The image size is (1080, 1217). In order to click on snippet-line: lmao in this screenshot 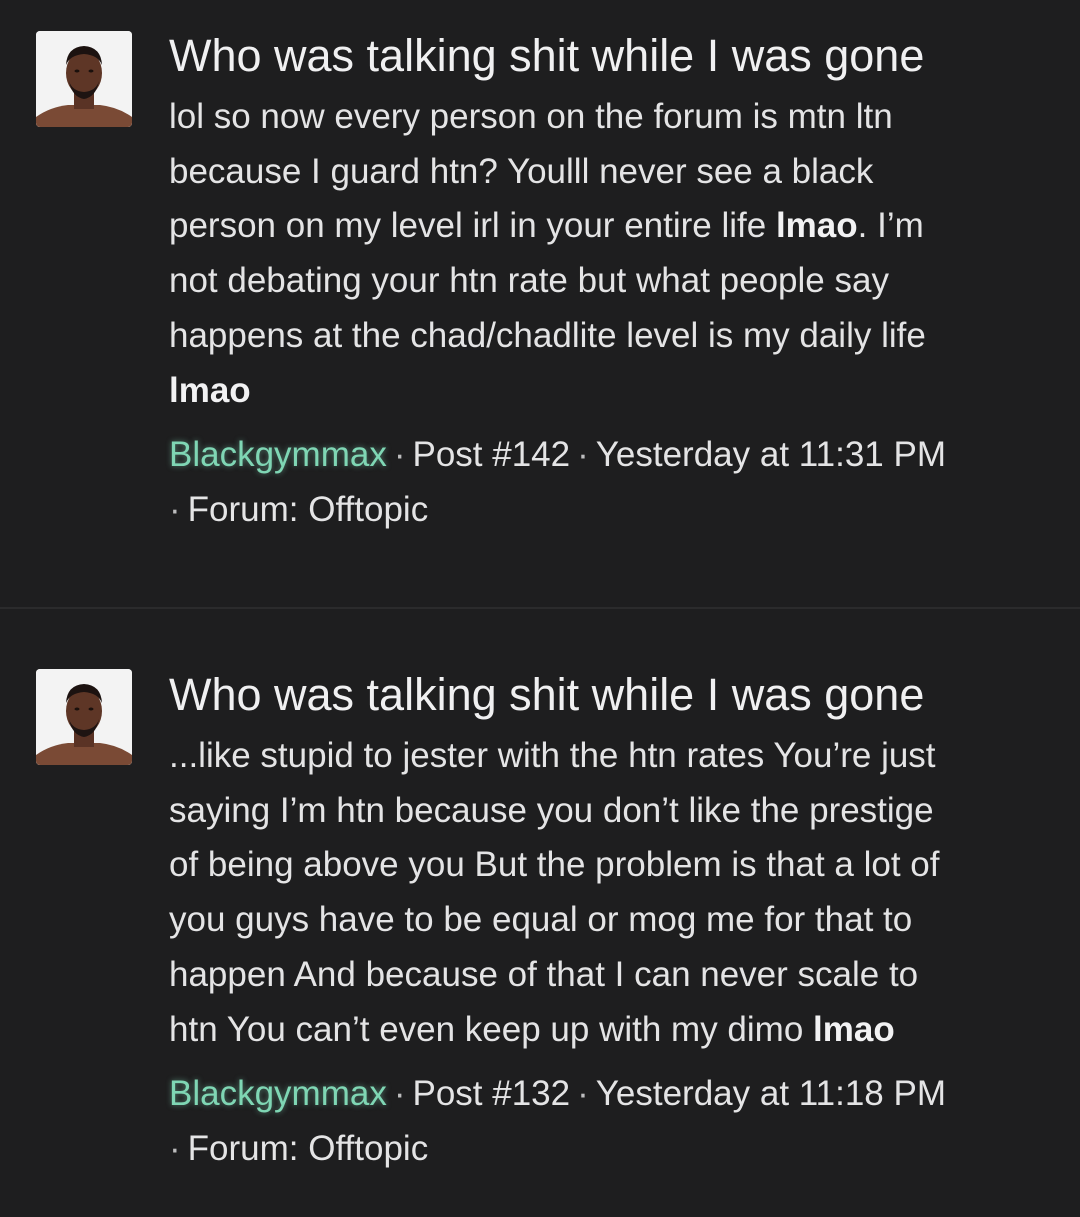, I will do `click(609, 391)`.